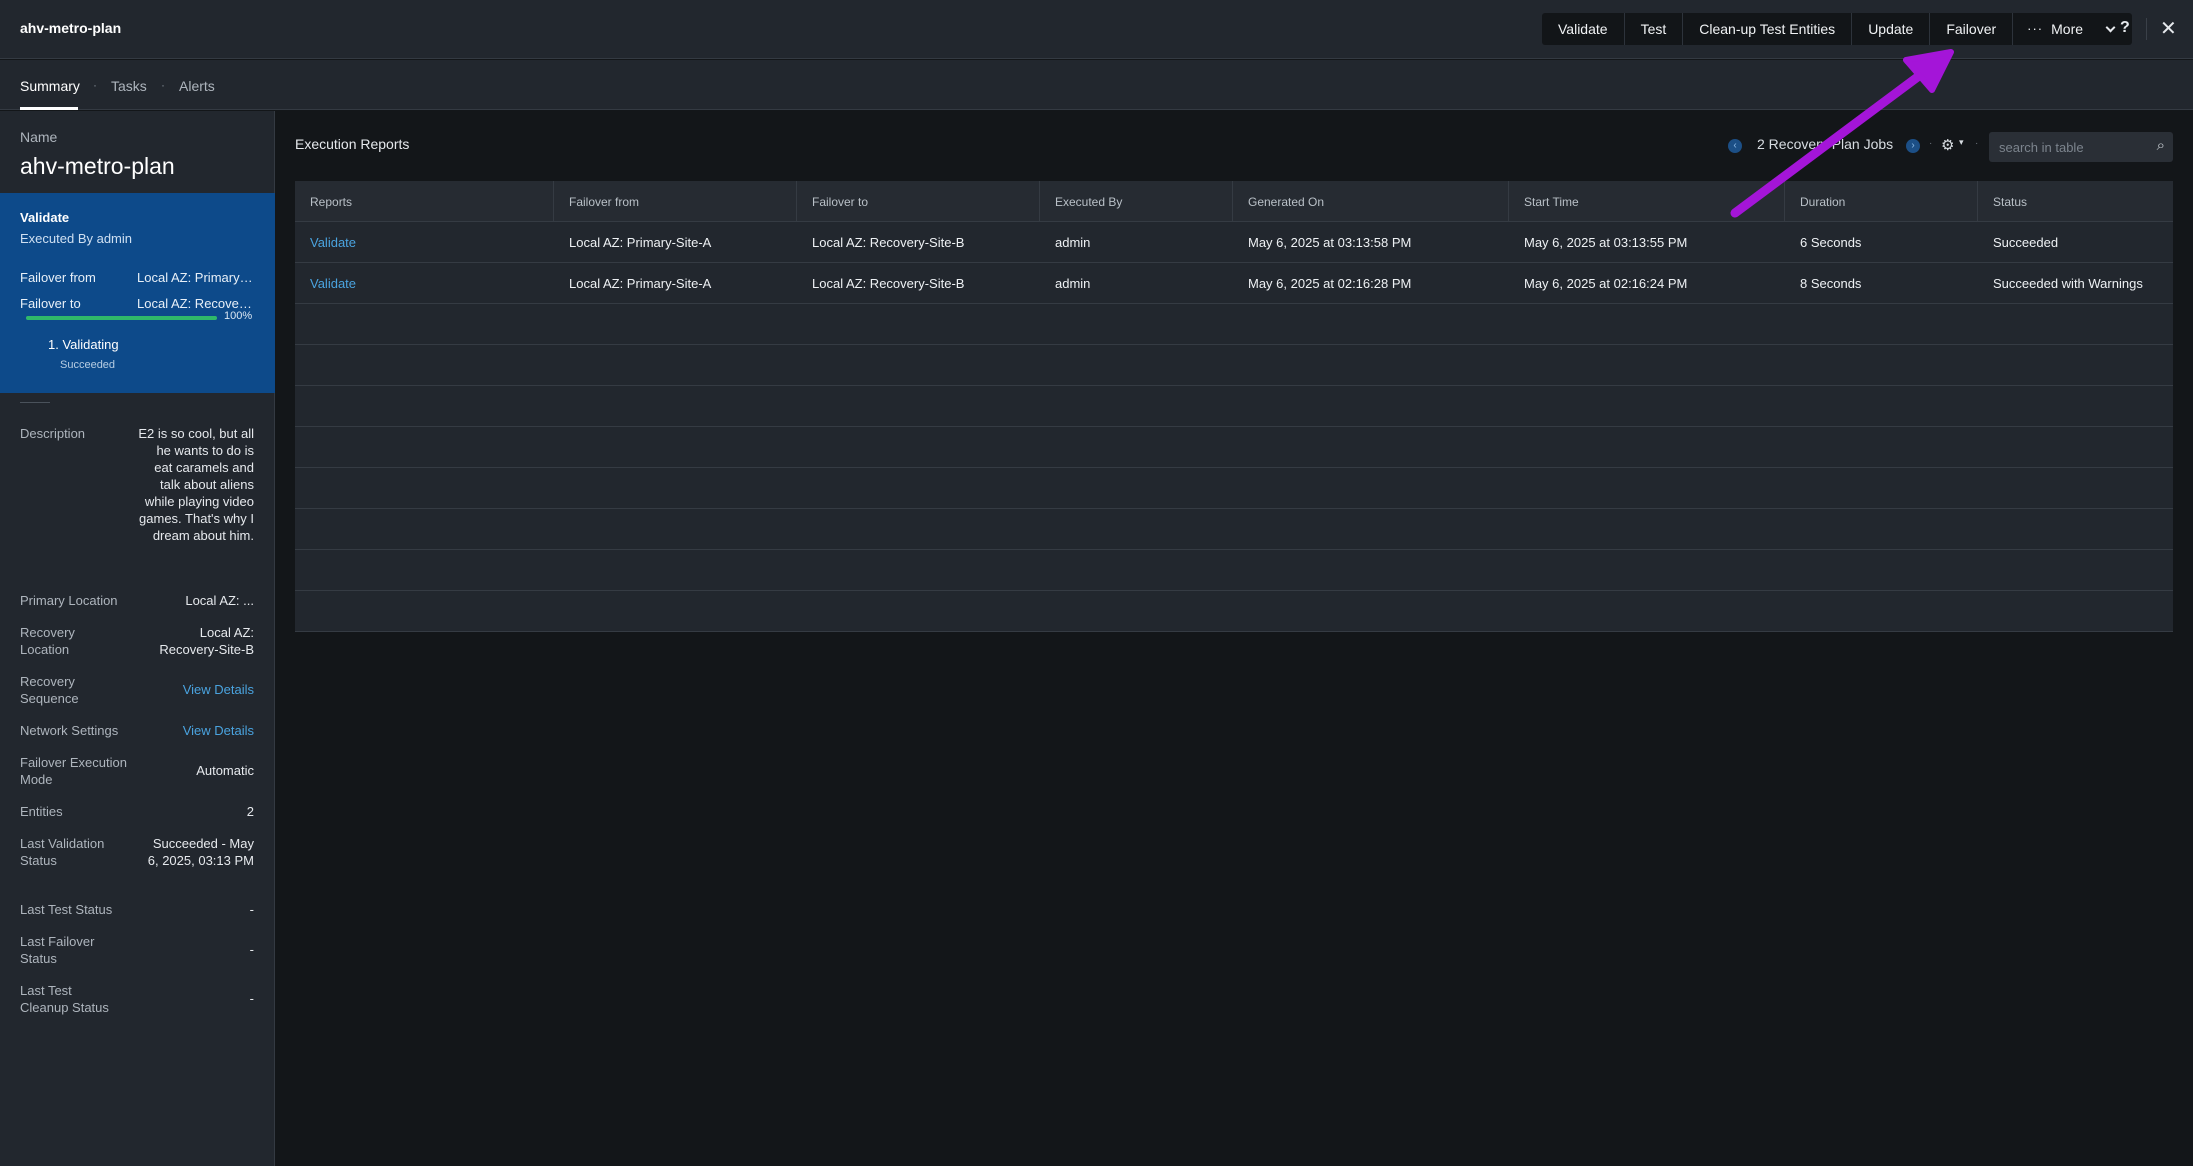 The width and height of the screenshot is (2193, 1166). I want to click on prop-last-test-status-value: -, so click(251, 909).